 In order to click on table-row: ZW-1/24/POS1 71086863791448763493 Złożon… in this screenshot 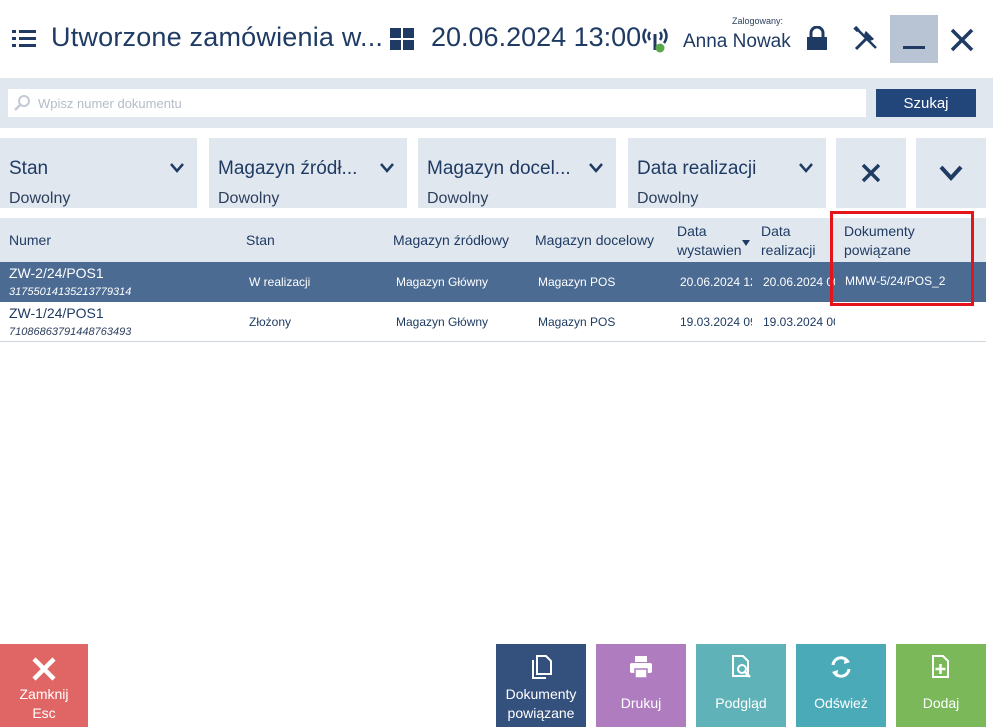, I will do `click(493, 322)`.